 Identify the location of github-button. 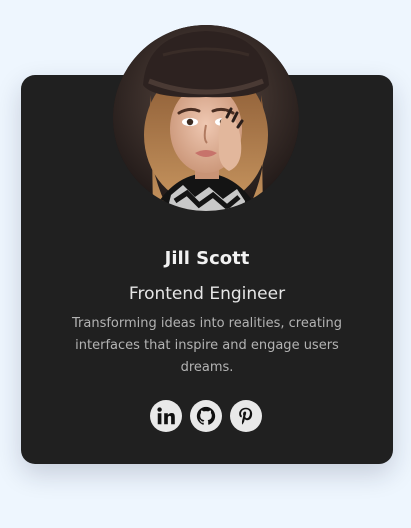
(206, 416).